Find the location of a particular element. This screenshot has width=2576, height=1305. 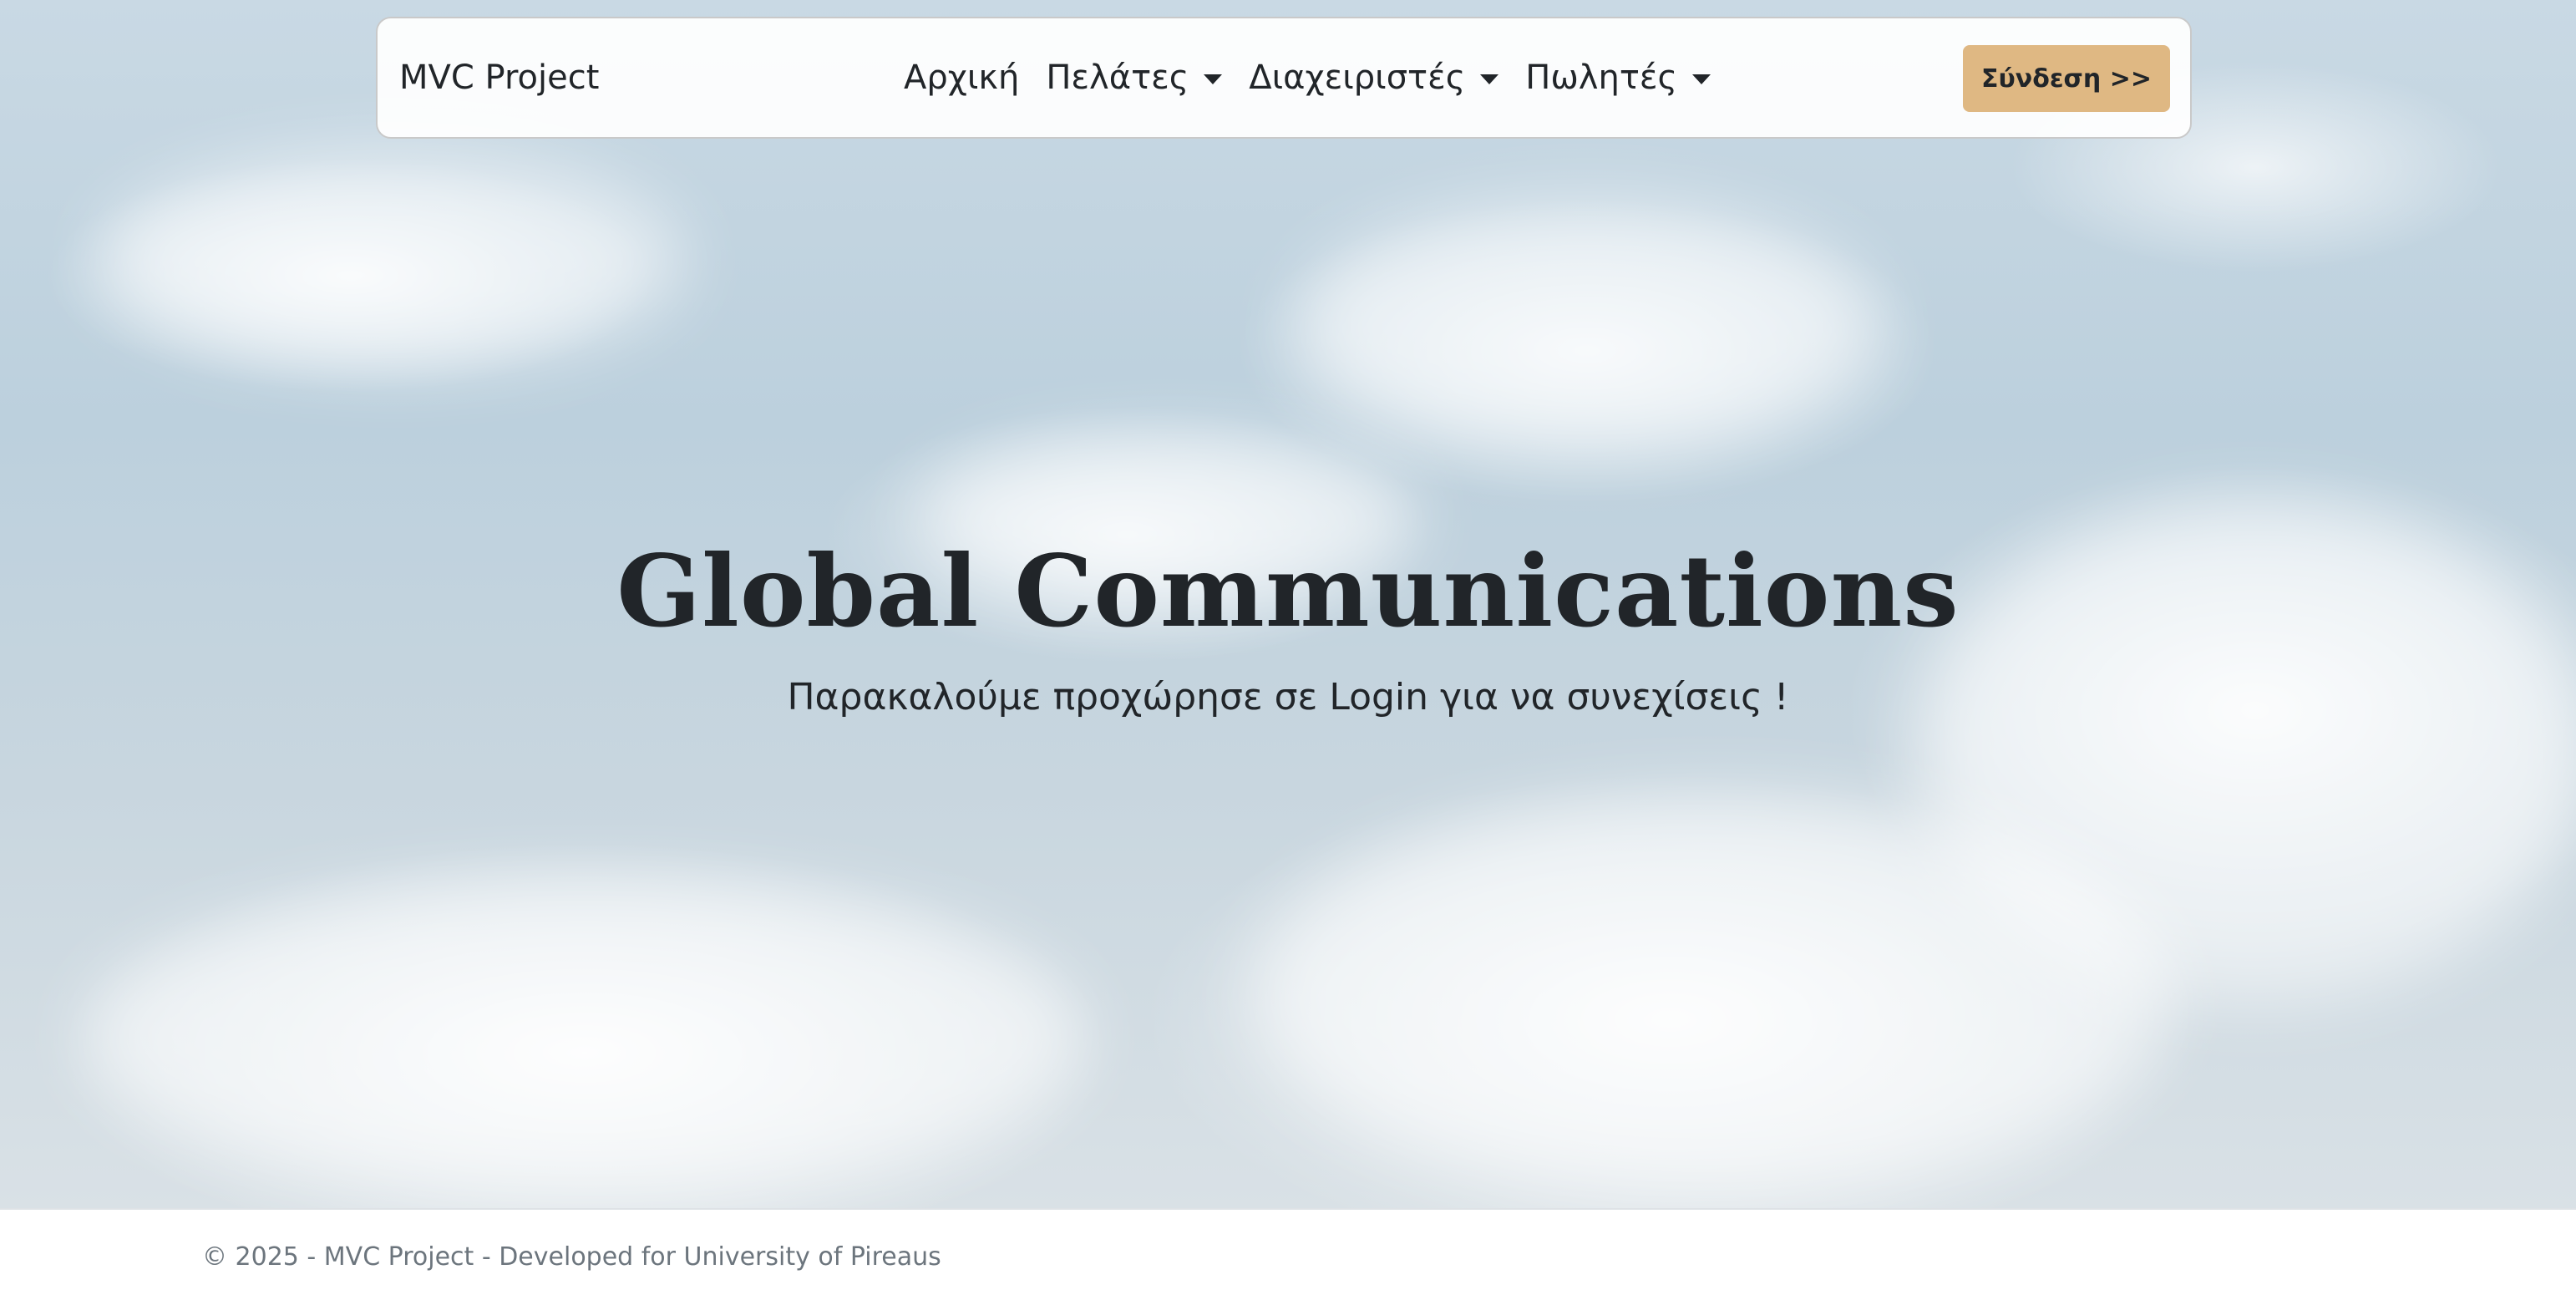

nav-dropdown-customers: Πελάτες is located at coordinates (1134, 77).